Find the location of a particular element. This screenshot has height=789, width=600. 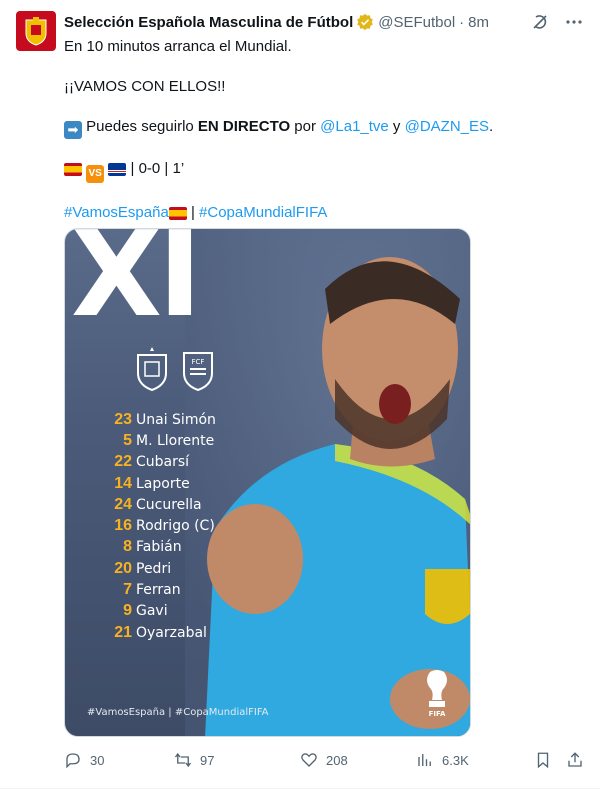

lineup-row: 9 Gavi is located at coordinates (158, 611).